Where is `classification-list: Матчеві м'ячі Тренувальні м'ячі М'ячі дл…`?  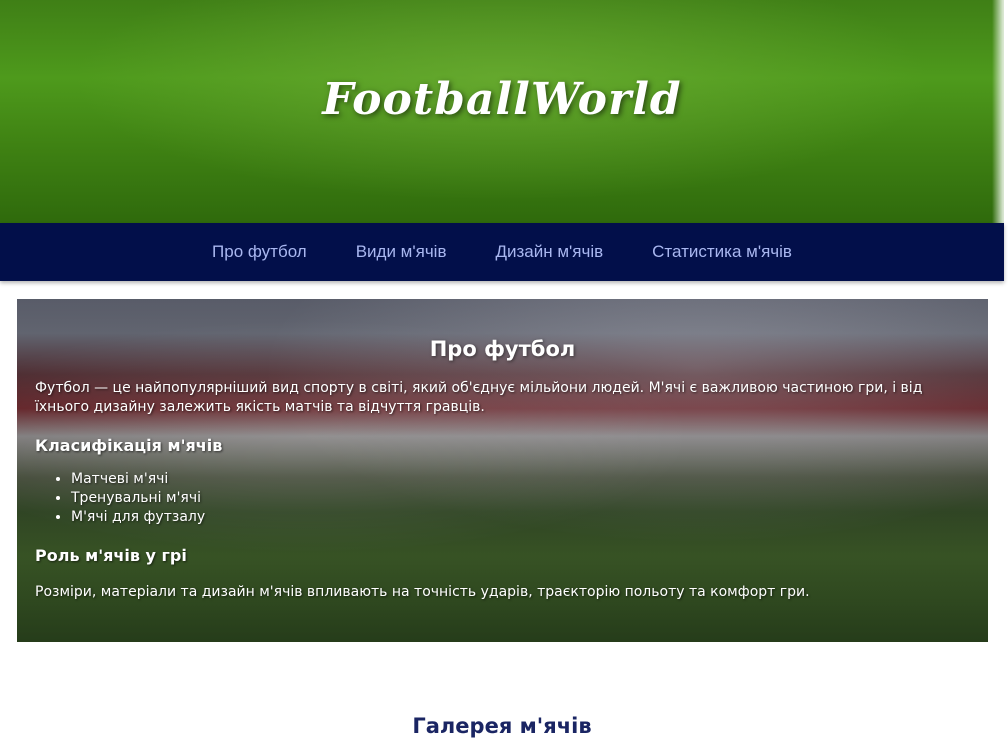 classification-list: Матчеві м'ячі Тренувальні м'ячі М'ячі дл… is located at coordinates (502, 498).